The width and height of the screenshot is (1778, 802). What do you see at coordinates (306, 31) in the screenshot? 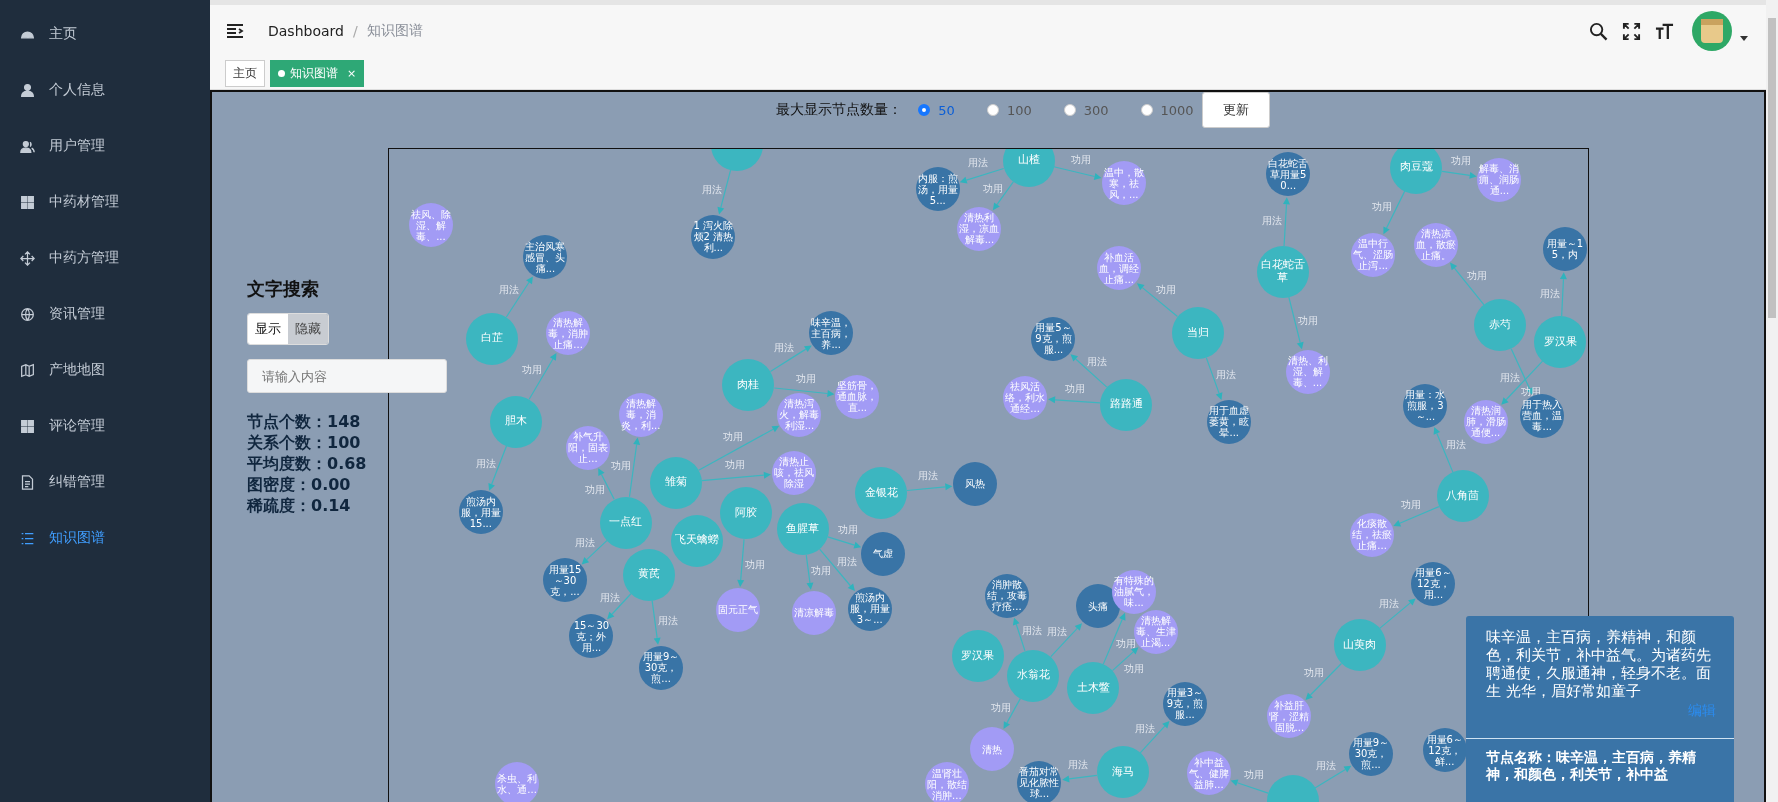
I see `breadcrumb-link: Dashboard` at bounding box center [306, 31].